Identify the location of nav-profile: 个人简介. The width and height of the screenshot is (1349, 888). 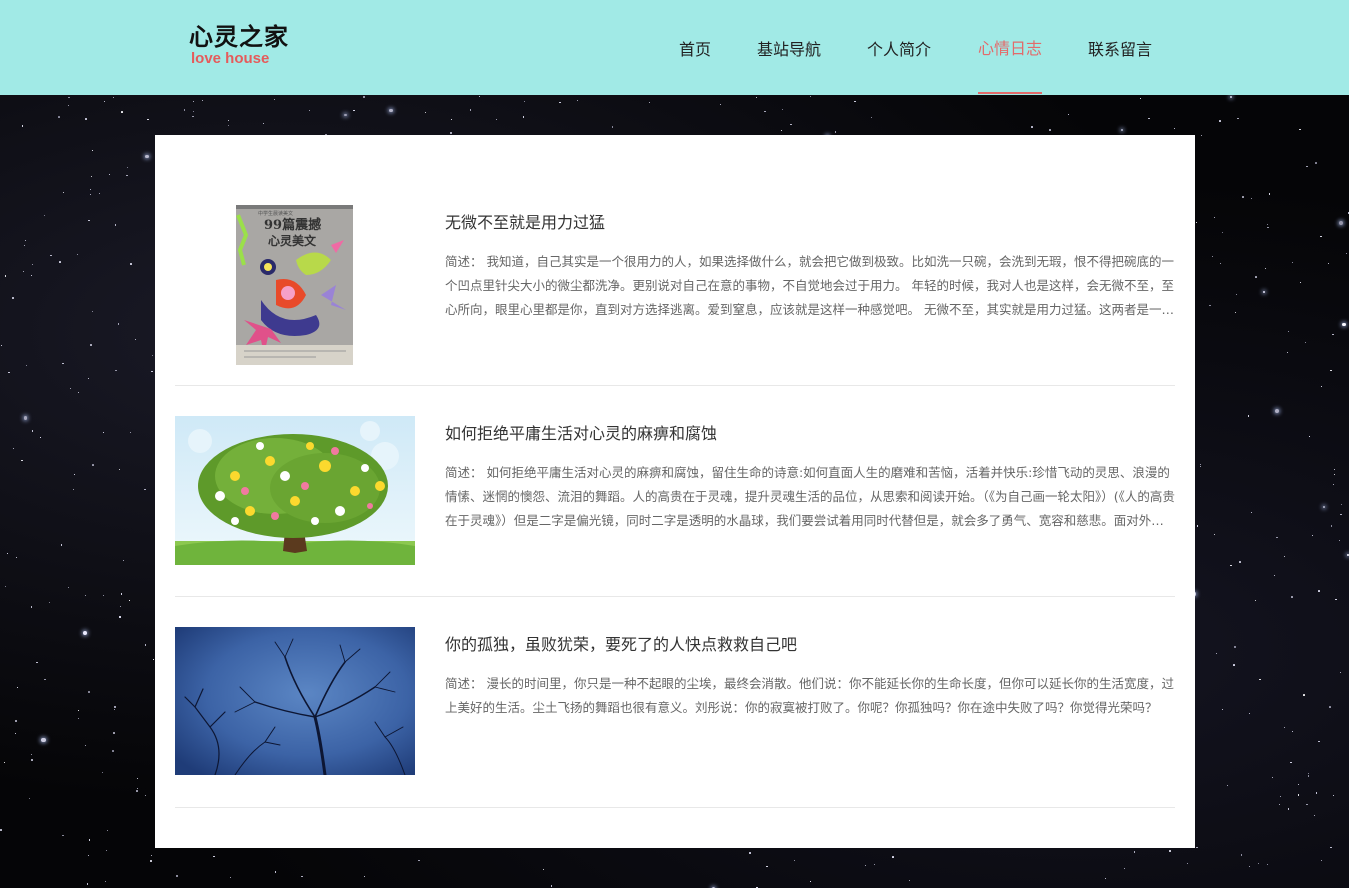
(899, 48).